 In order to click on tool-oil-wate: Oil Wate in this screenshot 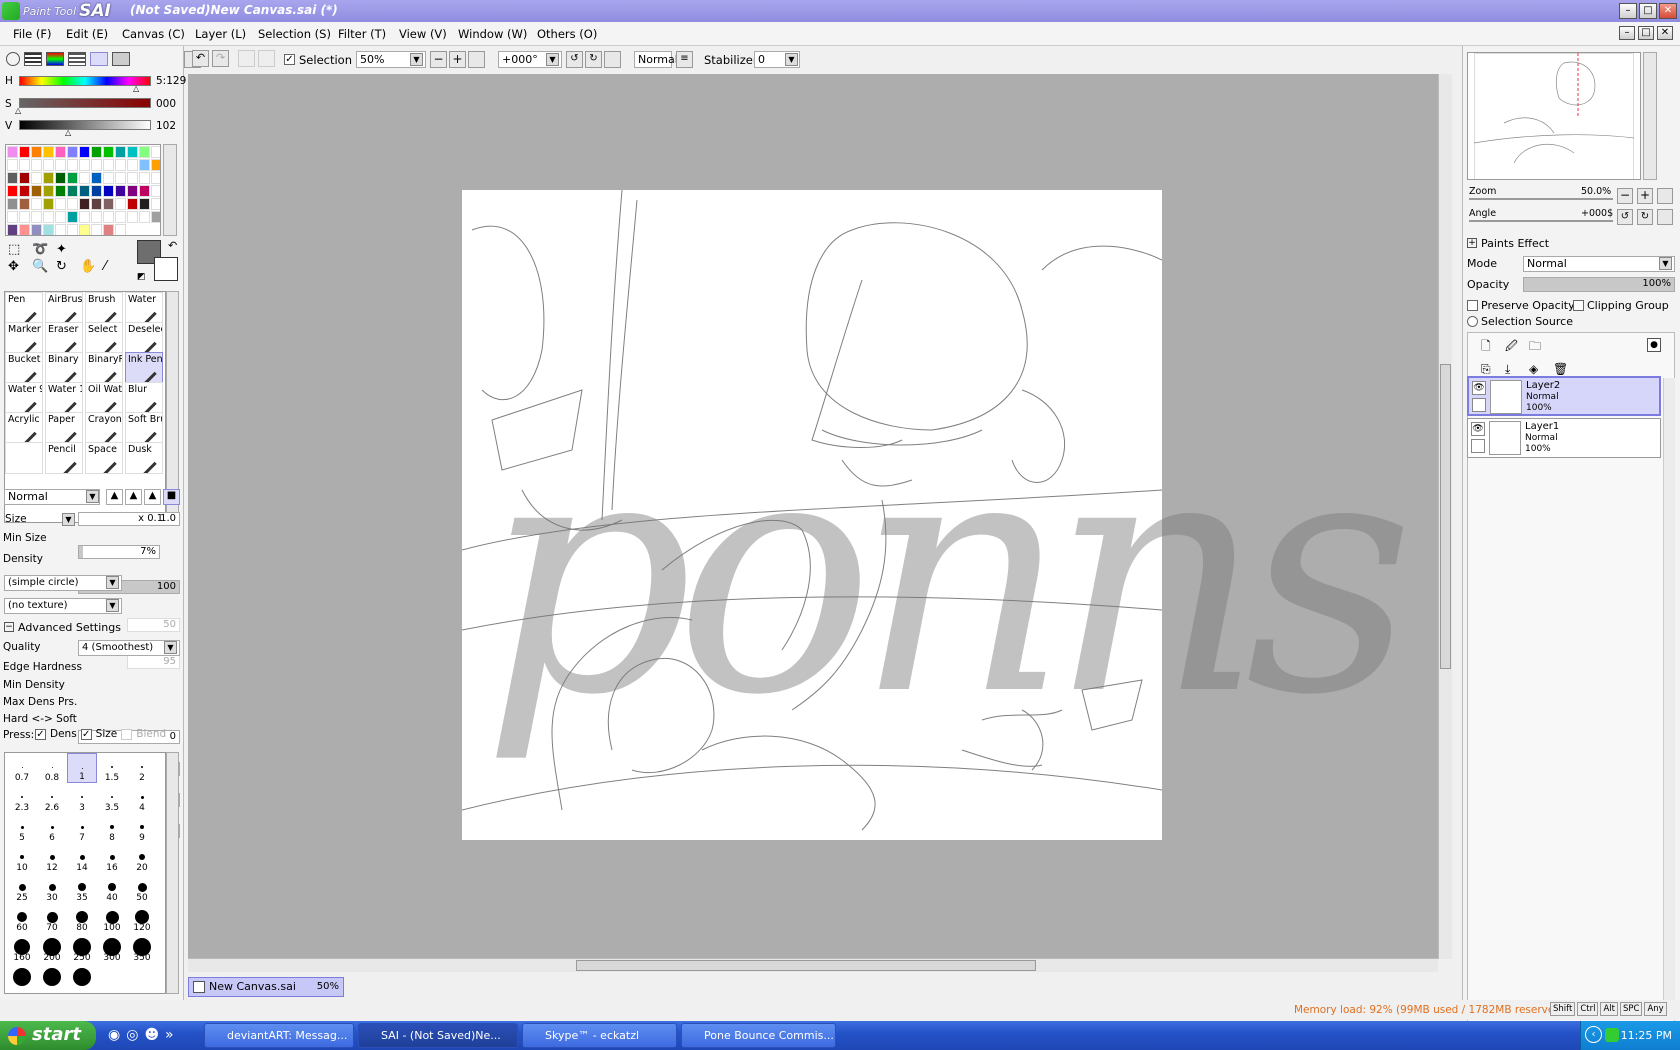, I will do `click(104, 398)`.